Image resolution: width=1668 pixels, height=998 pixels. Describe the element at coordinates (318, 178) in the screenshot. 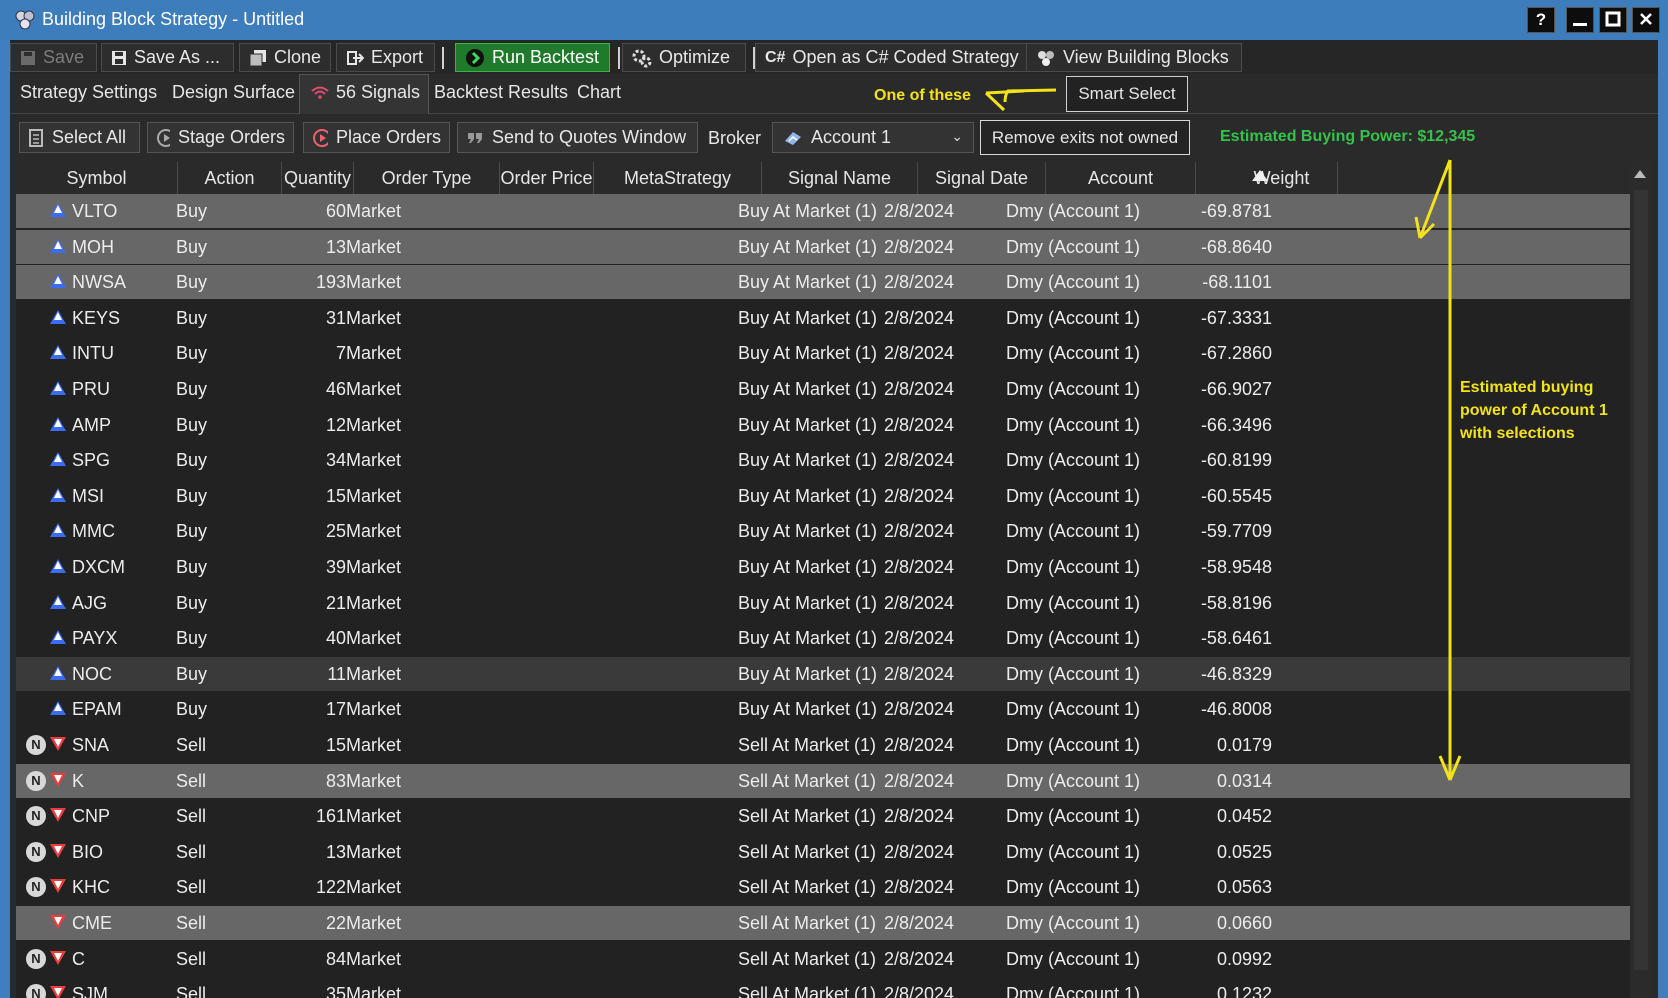

I see `column-header-quantity: Quantity` at that location.